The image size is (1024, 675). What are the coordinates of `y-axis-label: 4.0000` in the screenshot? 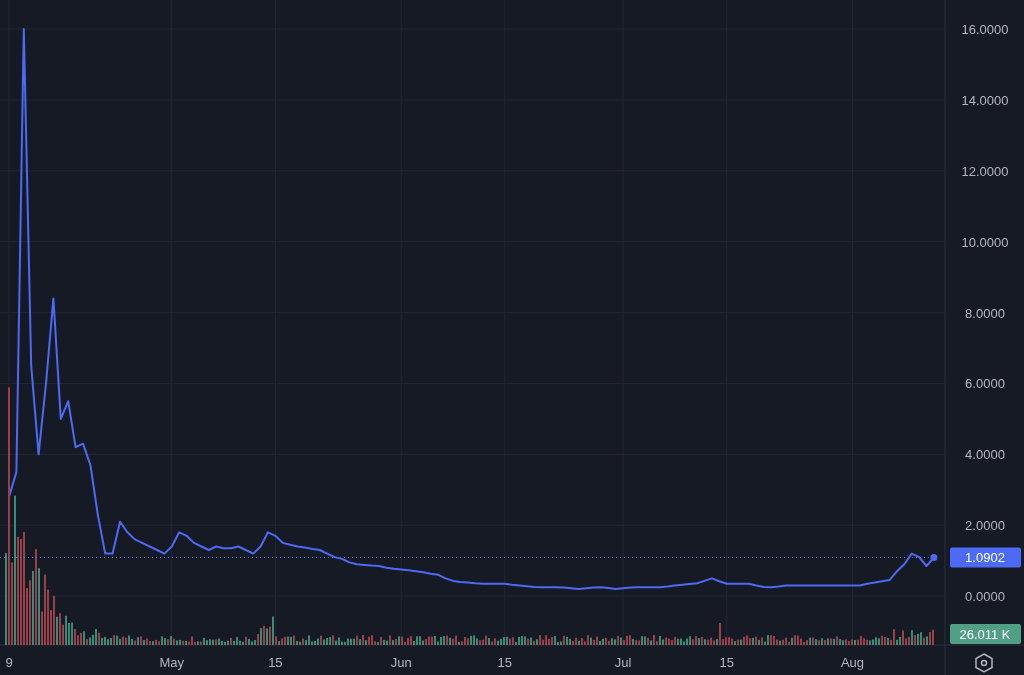 It's located at (985, 455).